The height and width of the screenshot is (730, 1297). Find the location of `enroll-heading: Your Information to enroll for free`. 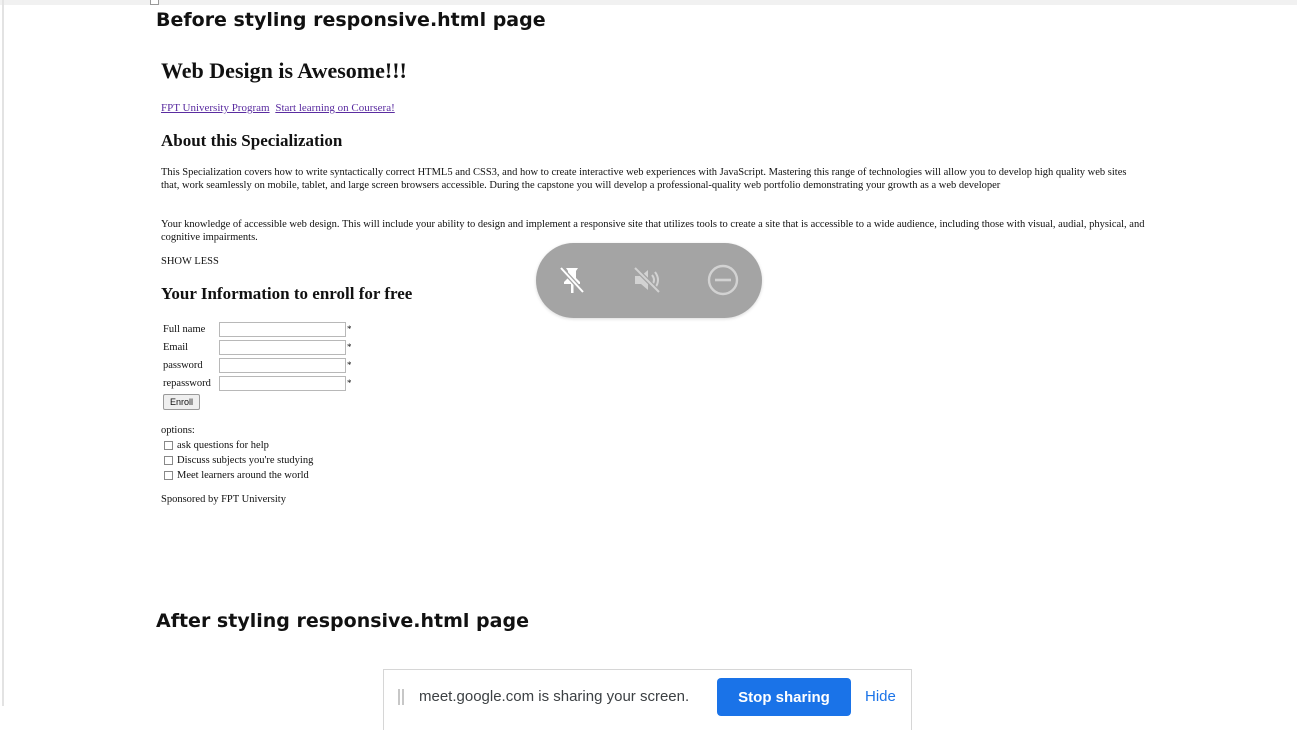

enroll-heading: Your Information to enroll for free is located at coordinates (287, 293).